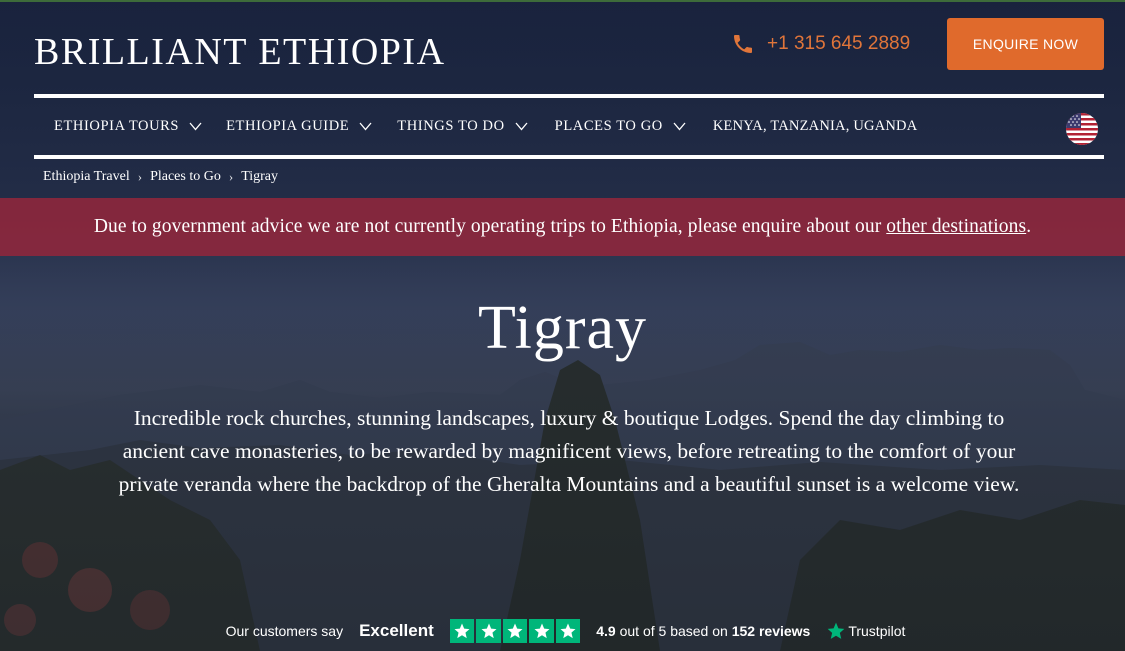  Describe the element at coordinates (86, 177) in the screenshot. I see `breadcrumb-item-ethiopia-travel: Ethiopia Travel` at that location.